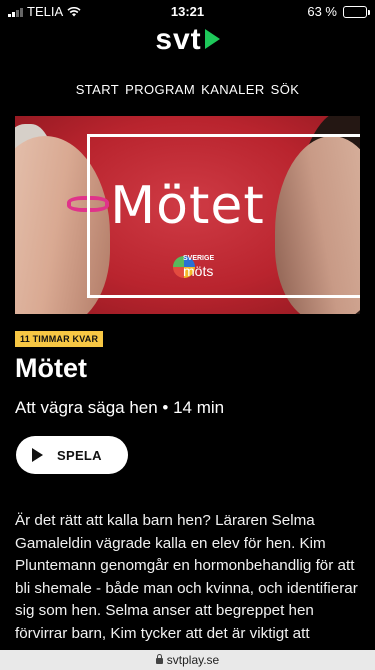 The image size is (375, 670). What do you see at coordinates (338, 11) in the screenshot?
I see `status-right: 63 %` at bounding box center [338, 11].